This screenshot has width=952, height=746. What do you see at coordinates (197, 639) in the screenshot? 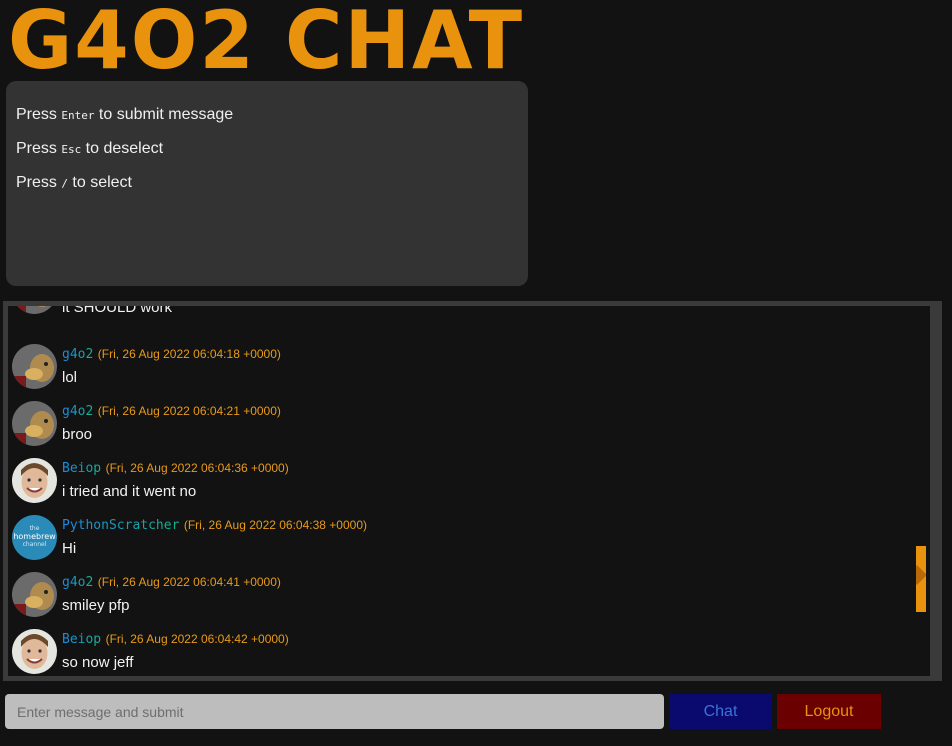
I see `message-timestamp: (Fri, 26 Aug 2022 06:04:42 +0000)` at bounding box center [197, 639].